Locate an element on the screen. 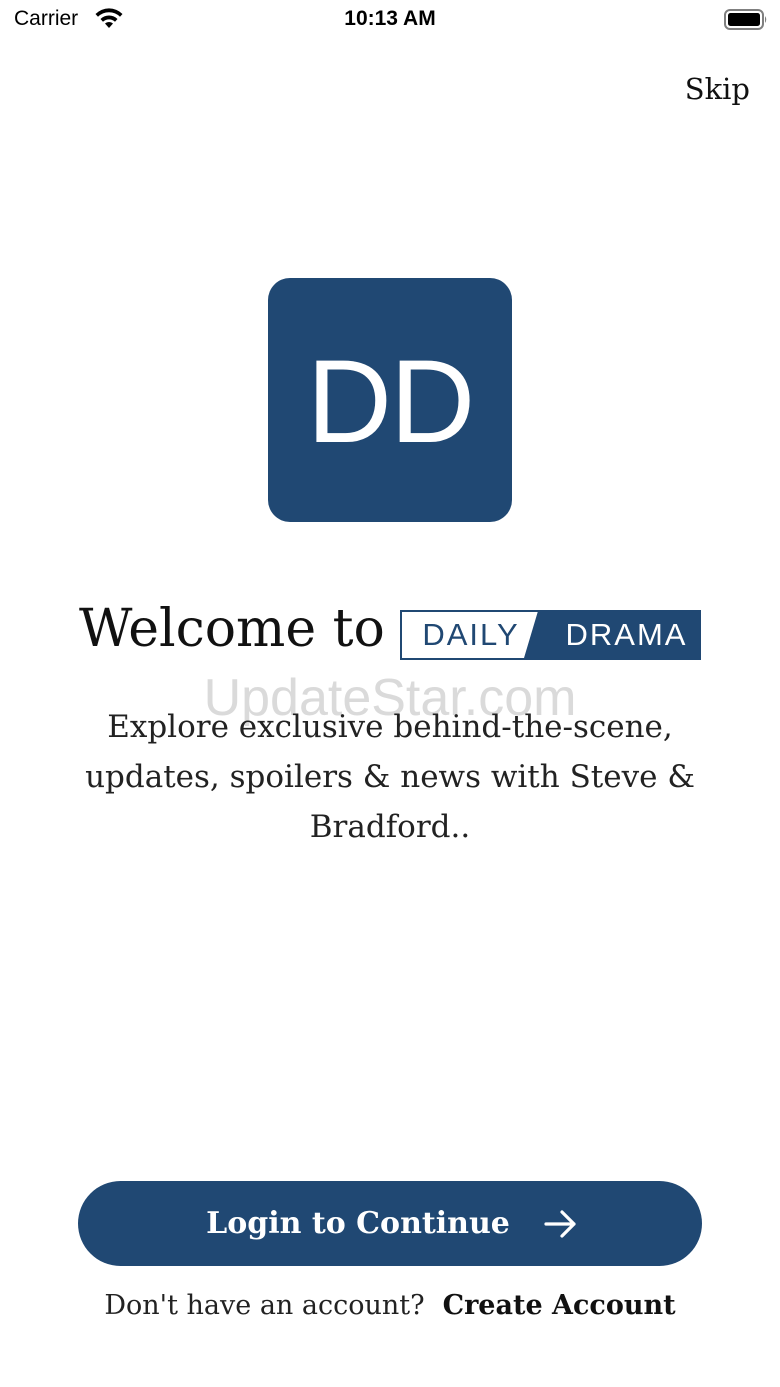  brand-wordmark: DAILY DRAMA is located at coordinates (550, 635).